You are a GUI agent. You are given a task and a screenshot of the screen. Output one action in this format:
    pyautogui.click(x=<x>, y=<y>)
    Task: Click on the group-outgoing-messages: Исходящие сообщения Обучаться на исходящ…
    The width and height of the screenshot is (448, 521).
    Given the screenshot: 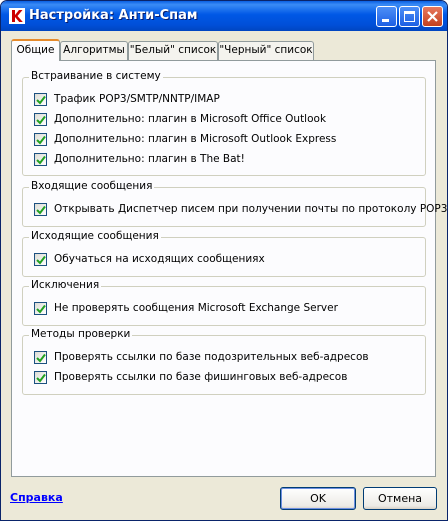 What is the action you would take?
    pyautogui.click(x=224, y=253)
    